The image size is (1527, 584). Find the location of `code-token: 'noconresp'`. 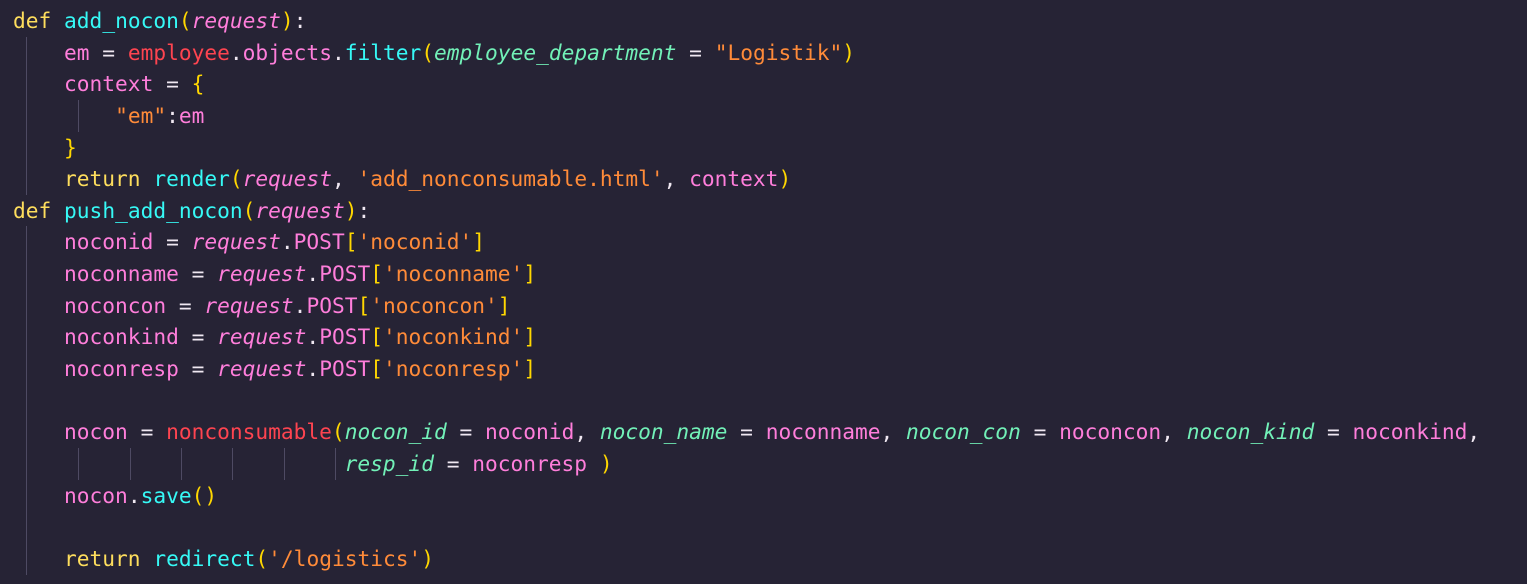

code-token: 'noconresp' is located at coordinates (453, 369).